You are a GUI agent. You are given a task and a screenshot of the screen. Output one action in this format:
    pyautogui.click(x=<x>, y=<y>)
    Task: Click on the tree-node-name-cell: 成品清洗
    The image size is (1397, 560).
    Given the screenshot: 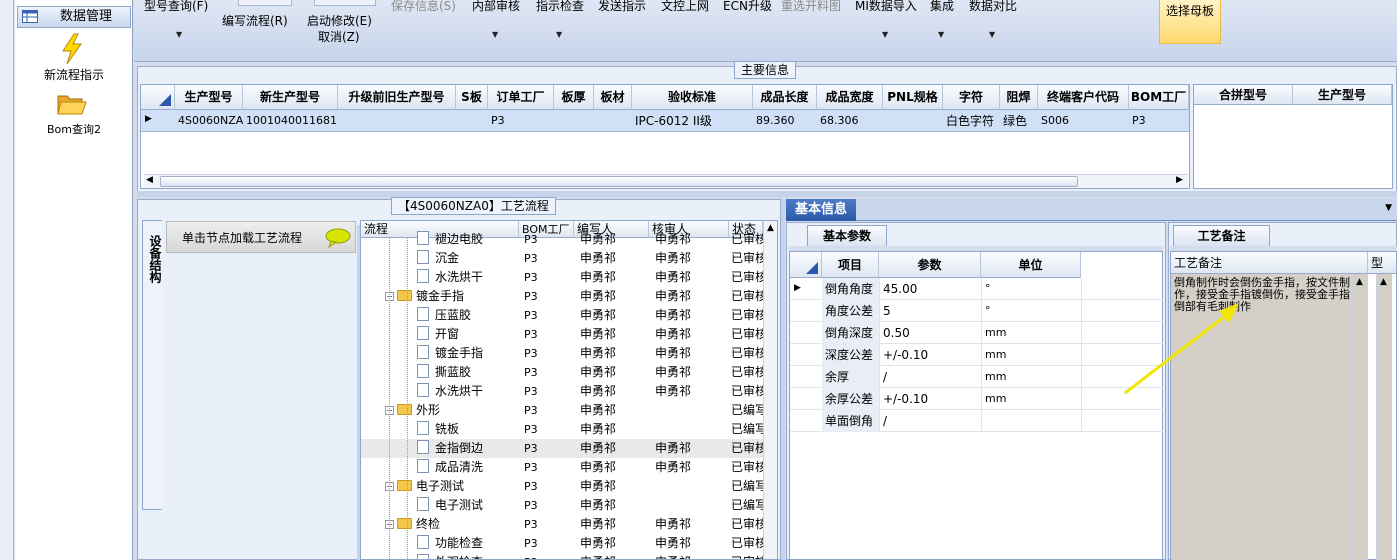 What is the action you would take?
    pyautogui.click(x=440, y=467)
    